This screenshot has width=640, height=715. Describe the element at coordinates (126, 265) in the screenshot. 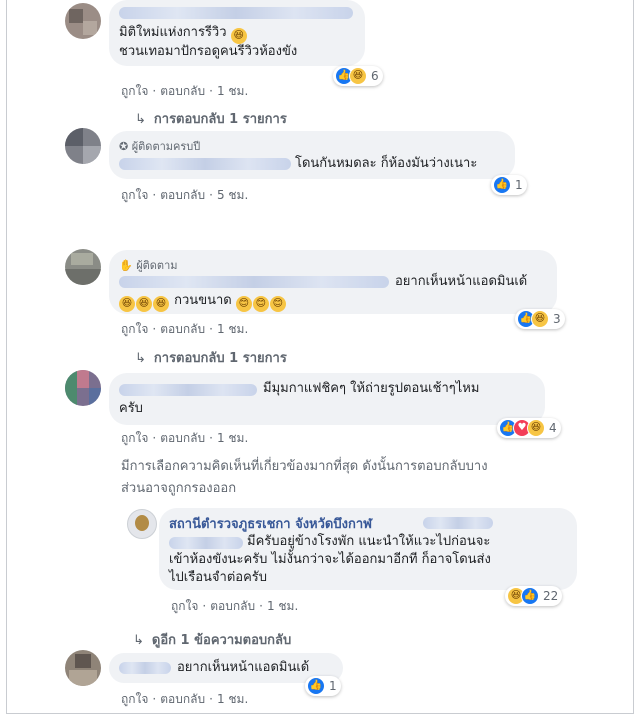

I see `fan-badge-icon: ✋` at that location.